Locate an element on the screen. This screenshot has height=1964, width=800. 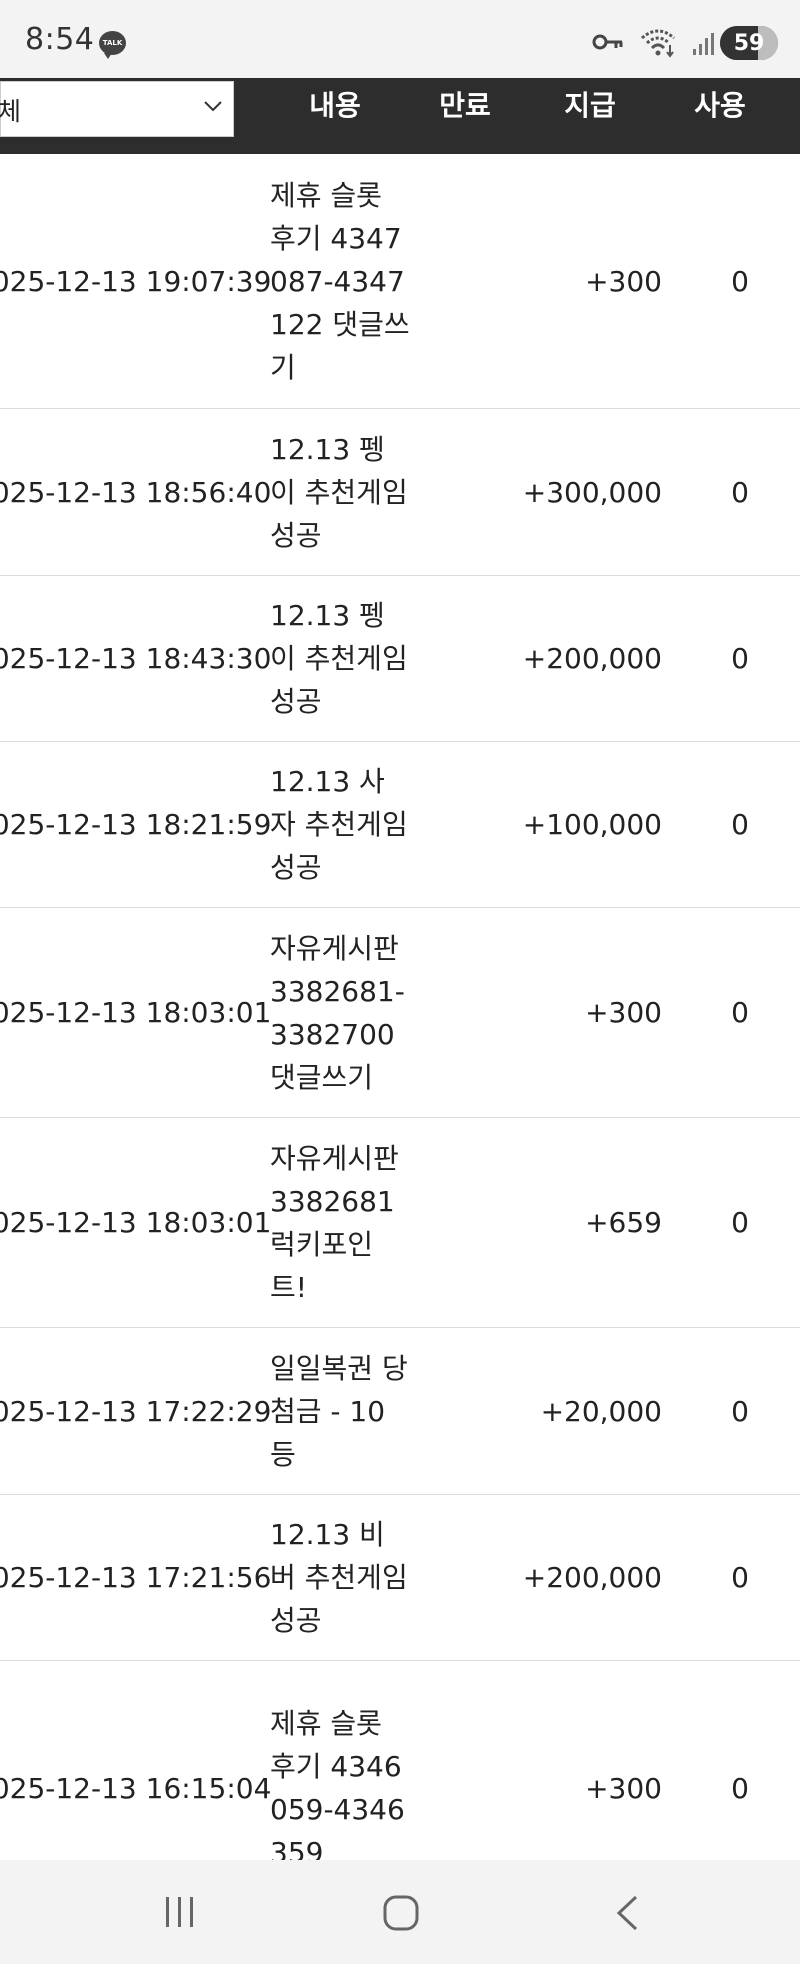
row-content: 자유게시판 3382681 럭키포인트! is located at coordinates (334, 1222).